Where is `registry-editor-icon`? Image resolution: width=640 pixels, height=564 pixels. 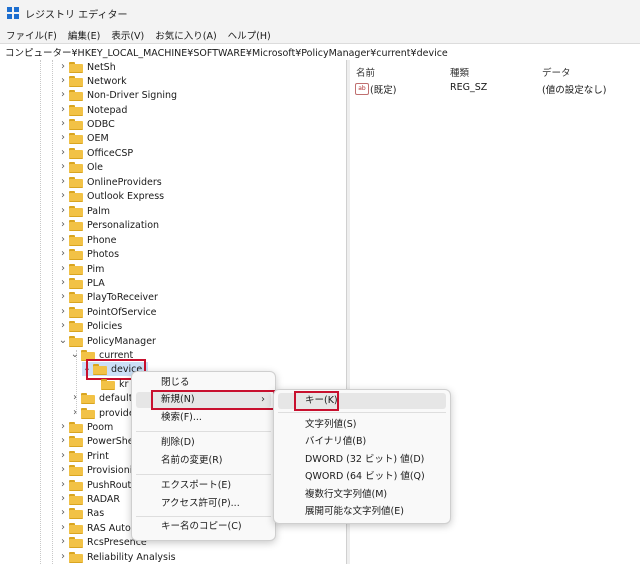
registry-editor-icon is located at coordinates (13, 13).